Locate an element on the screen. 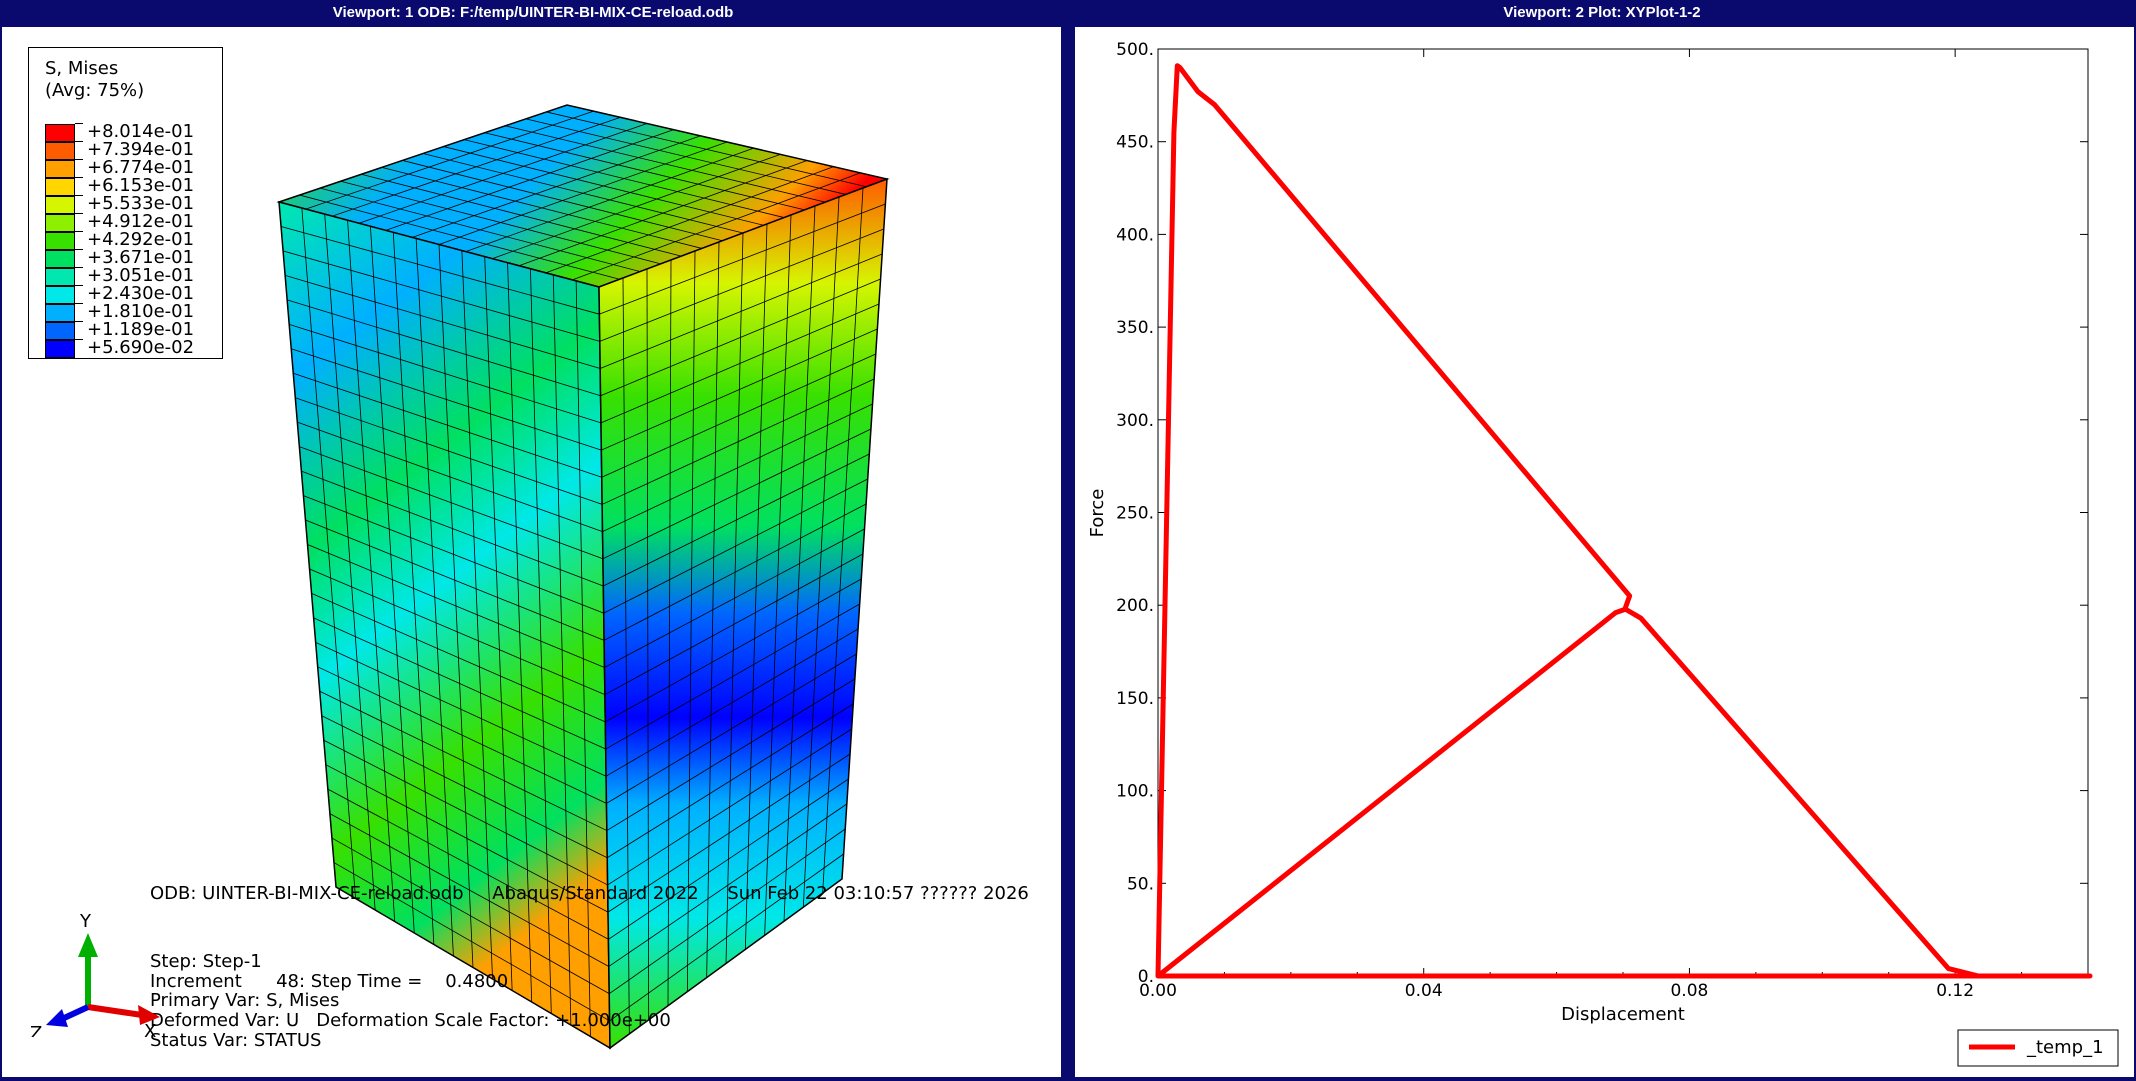  y-tick-label: 200. is located at coordinates (1135, 606).